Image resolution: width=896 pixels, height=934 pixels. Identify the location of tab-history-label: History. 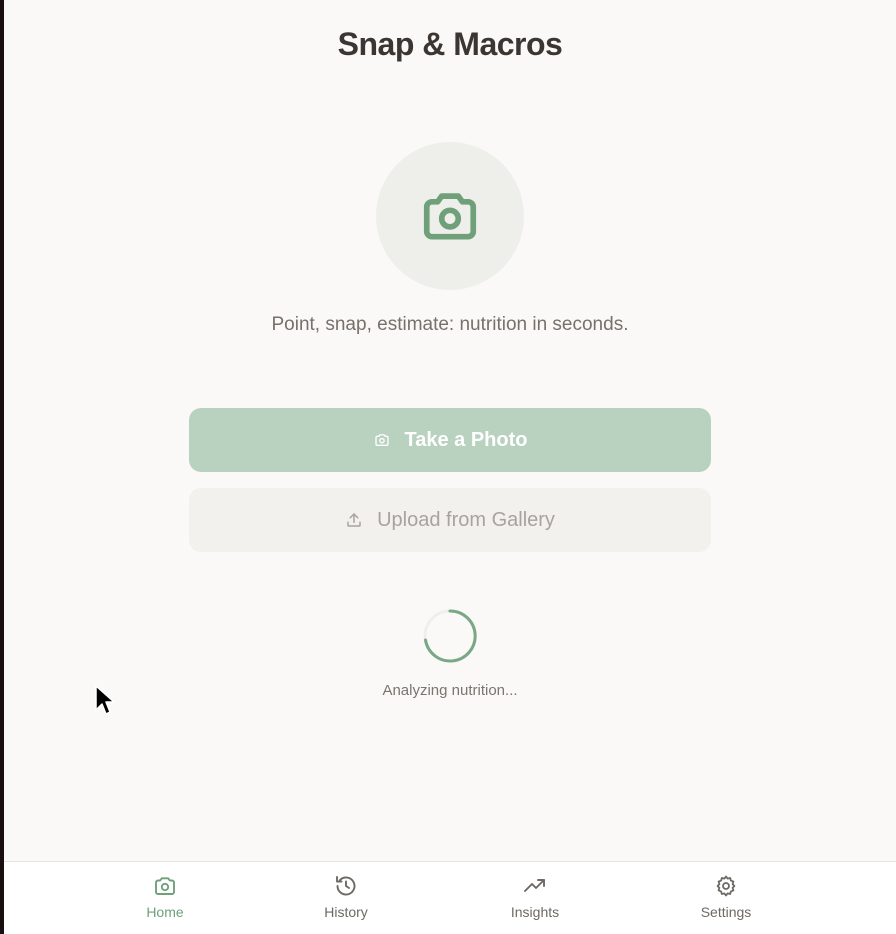
(346, 912).